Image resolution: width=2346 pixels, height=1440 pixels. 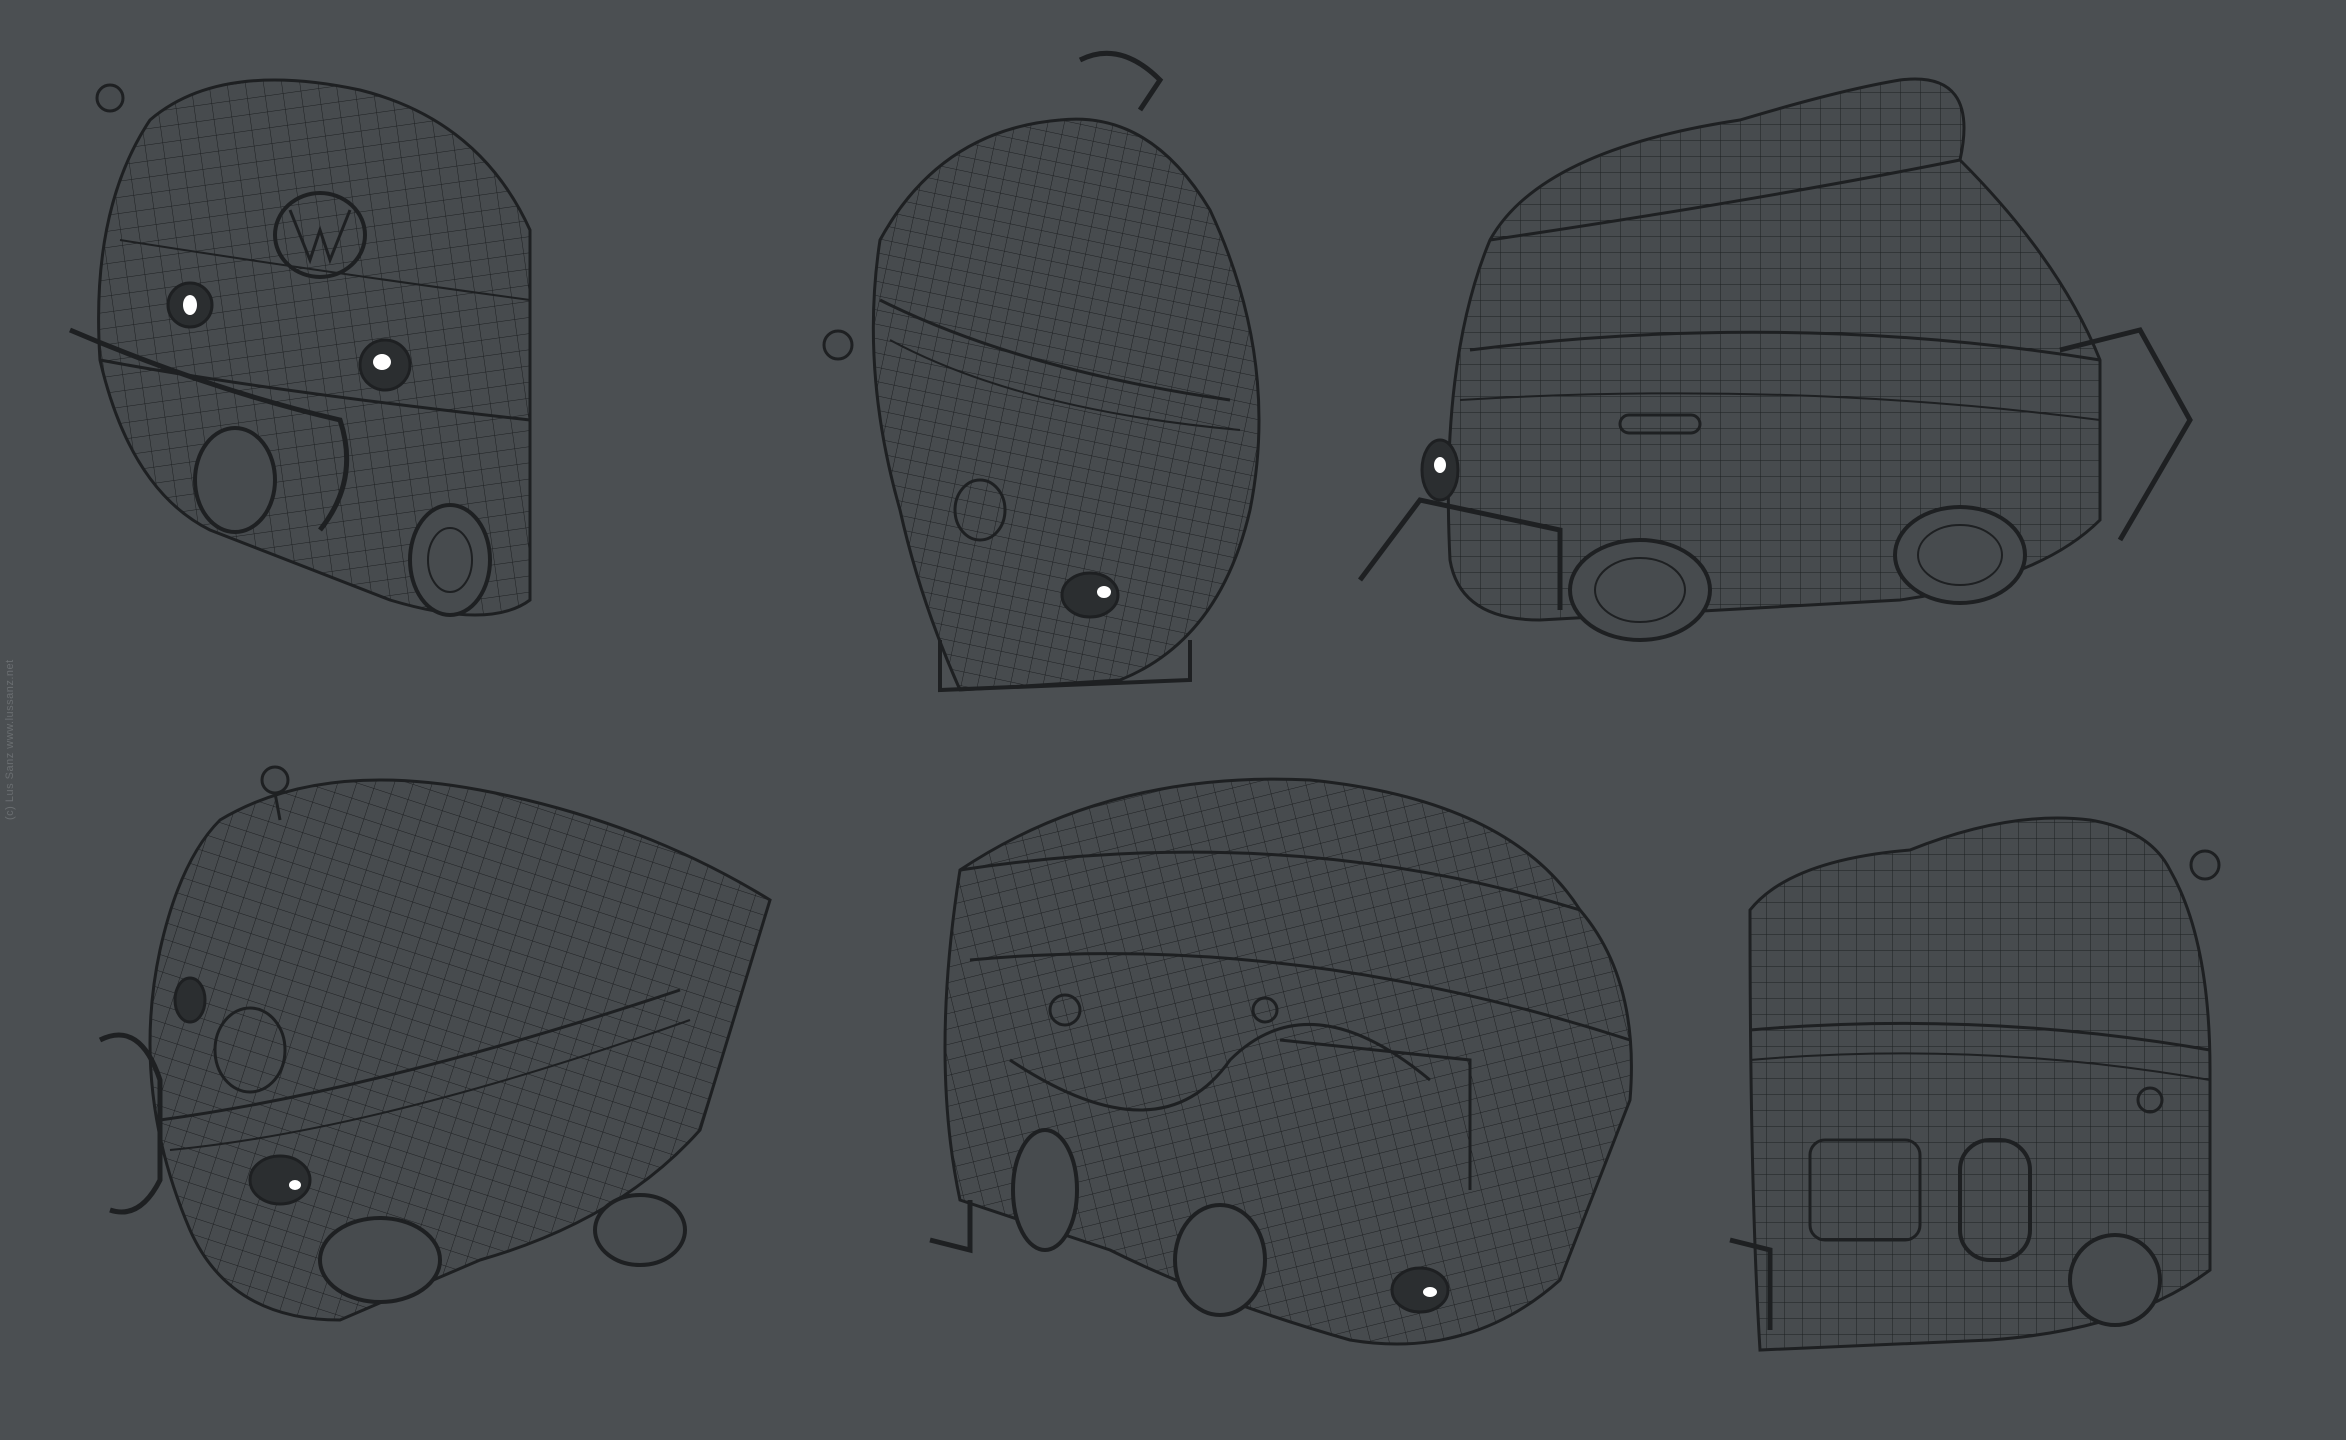 What do you see at coordinates (280, 1180) in the screenshot?
I see `headlight-right` at bounding box center [280, 1180].